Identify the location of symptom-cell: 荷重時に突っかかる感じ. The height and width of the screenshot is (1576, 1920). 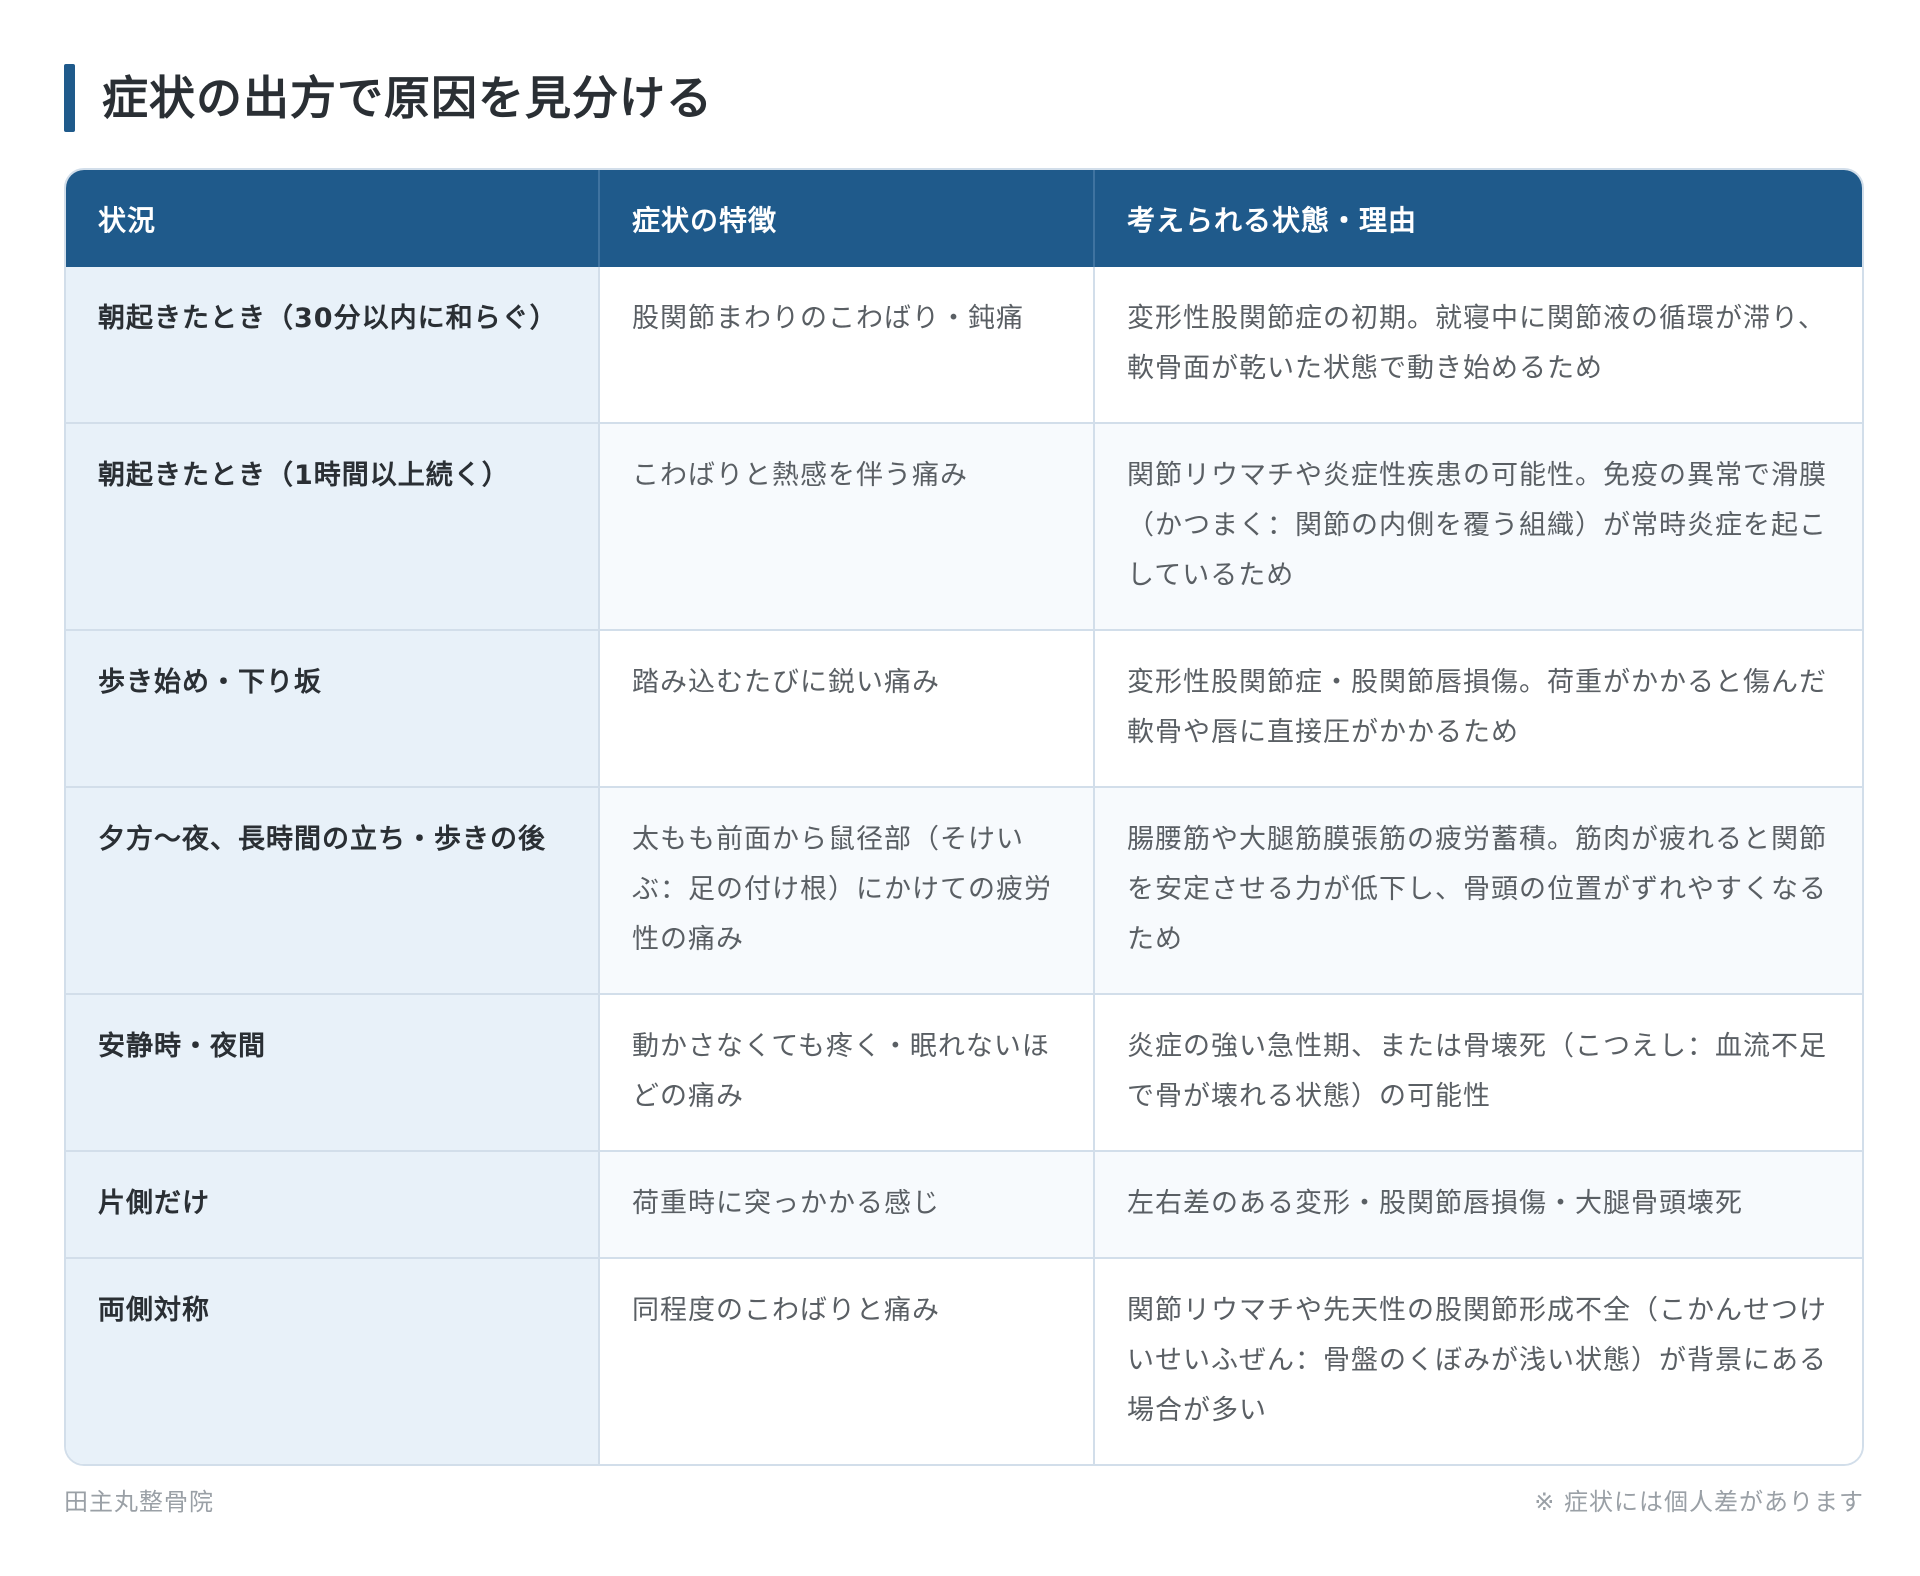
(847, 1204).